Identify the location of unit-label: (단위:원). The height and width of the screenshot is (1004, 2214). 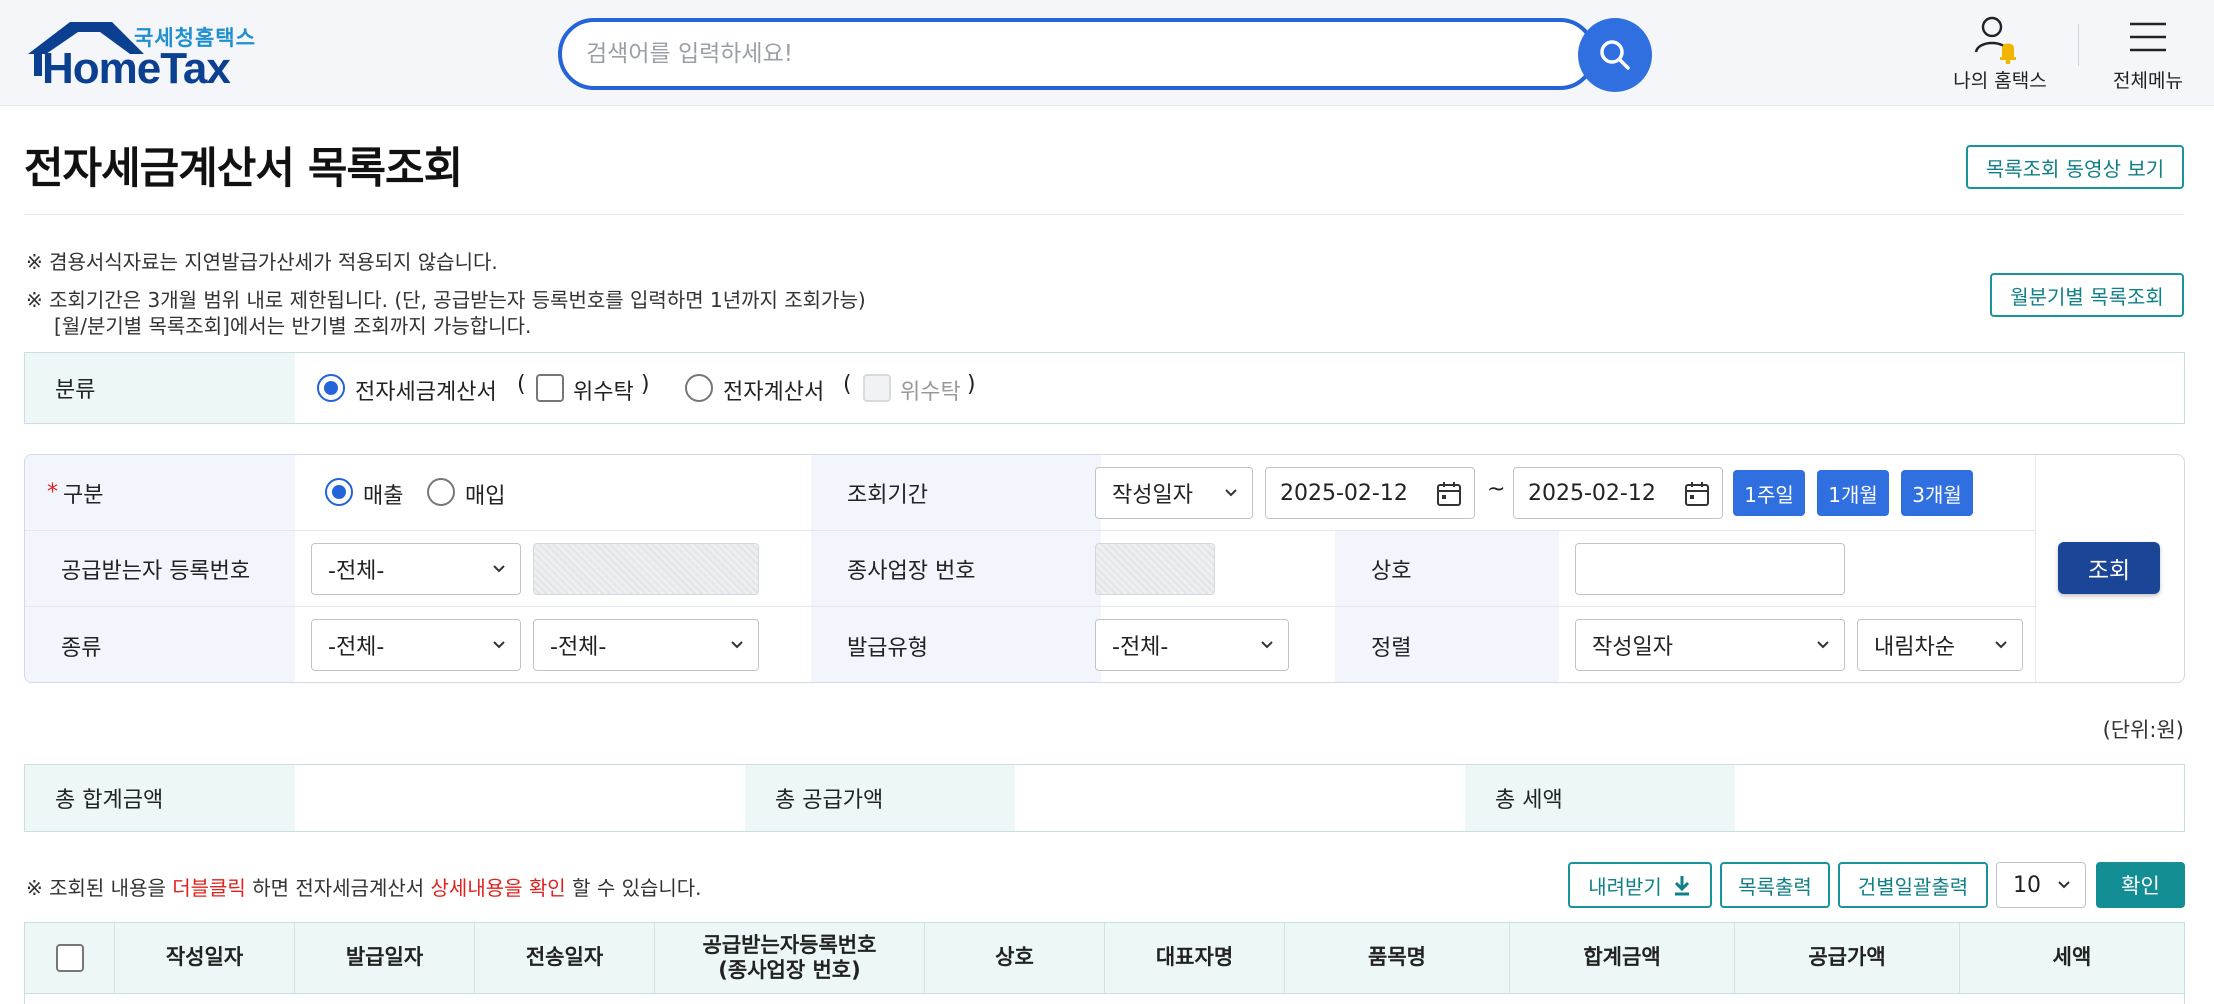
(2143, 730).